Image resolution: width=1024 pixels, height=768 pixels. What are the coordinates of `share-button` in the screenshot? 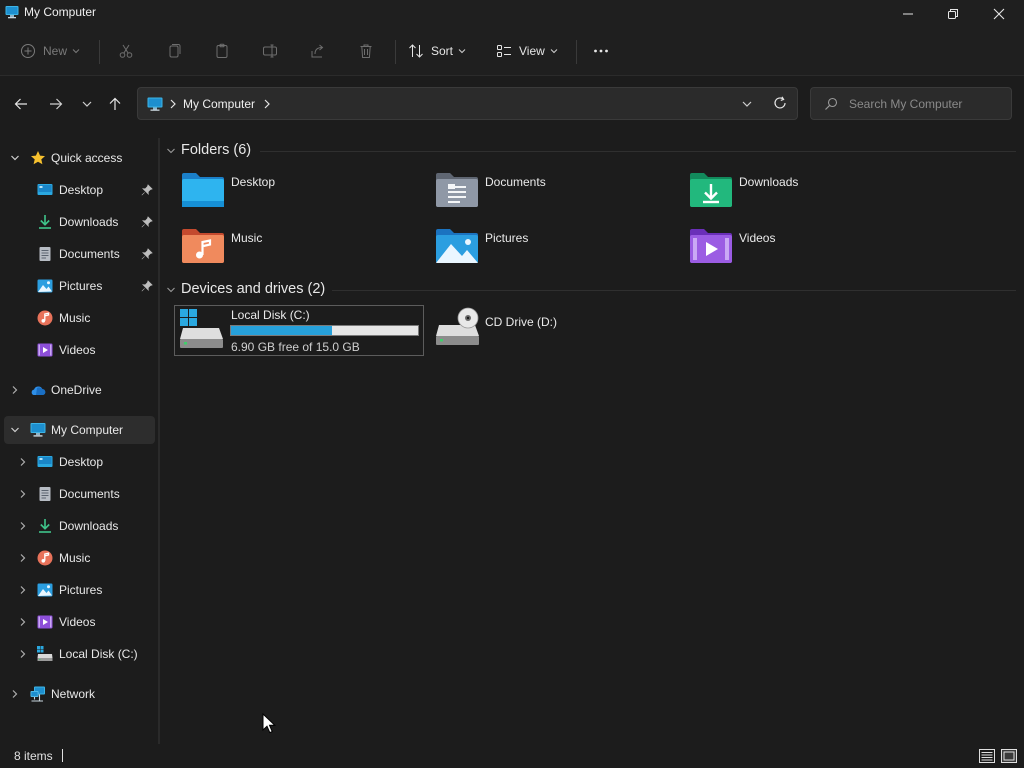 It's located at (318, 51).